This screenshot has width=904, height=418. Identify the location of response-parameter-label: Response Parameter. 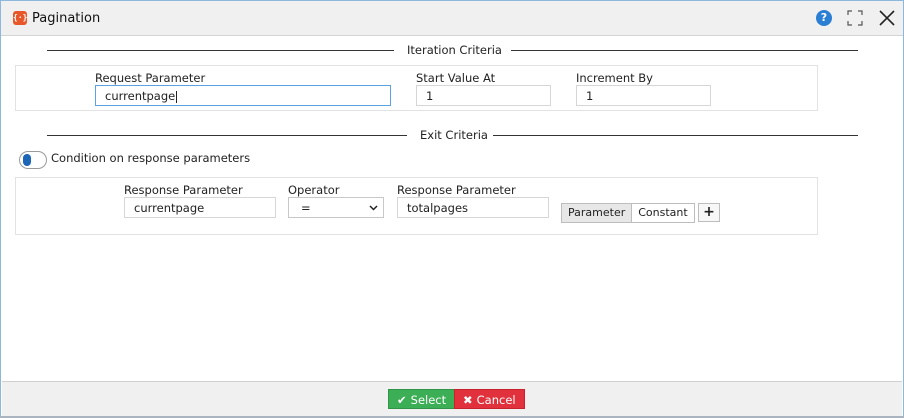
(183, 190).